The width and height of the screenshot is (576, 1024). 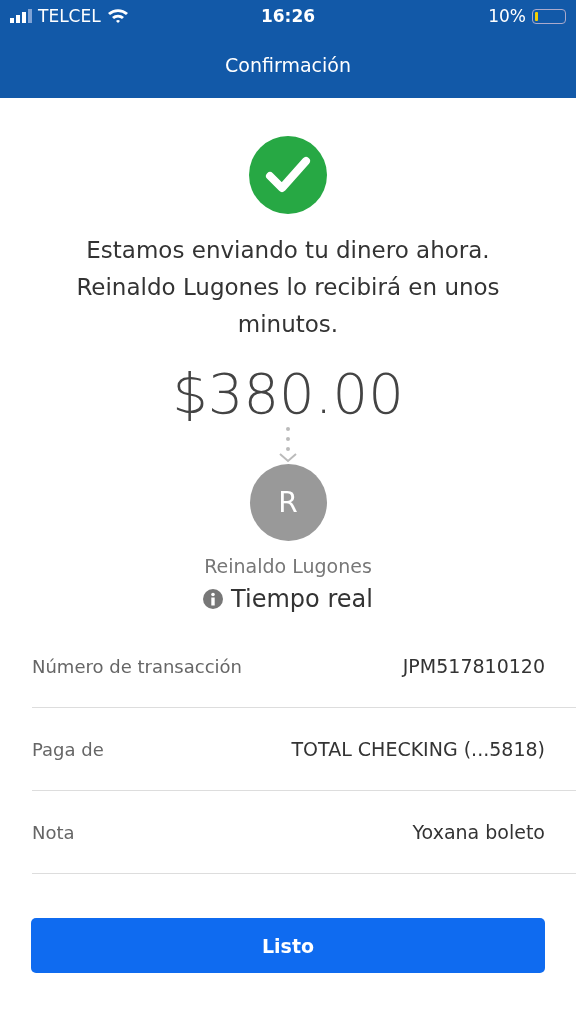 What do you see at coordinates (288, 175) in the screenshot?
I see `success-check-icon` at bounding box center [288, 175].